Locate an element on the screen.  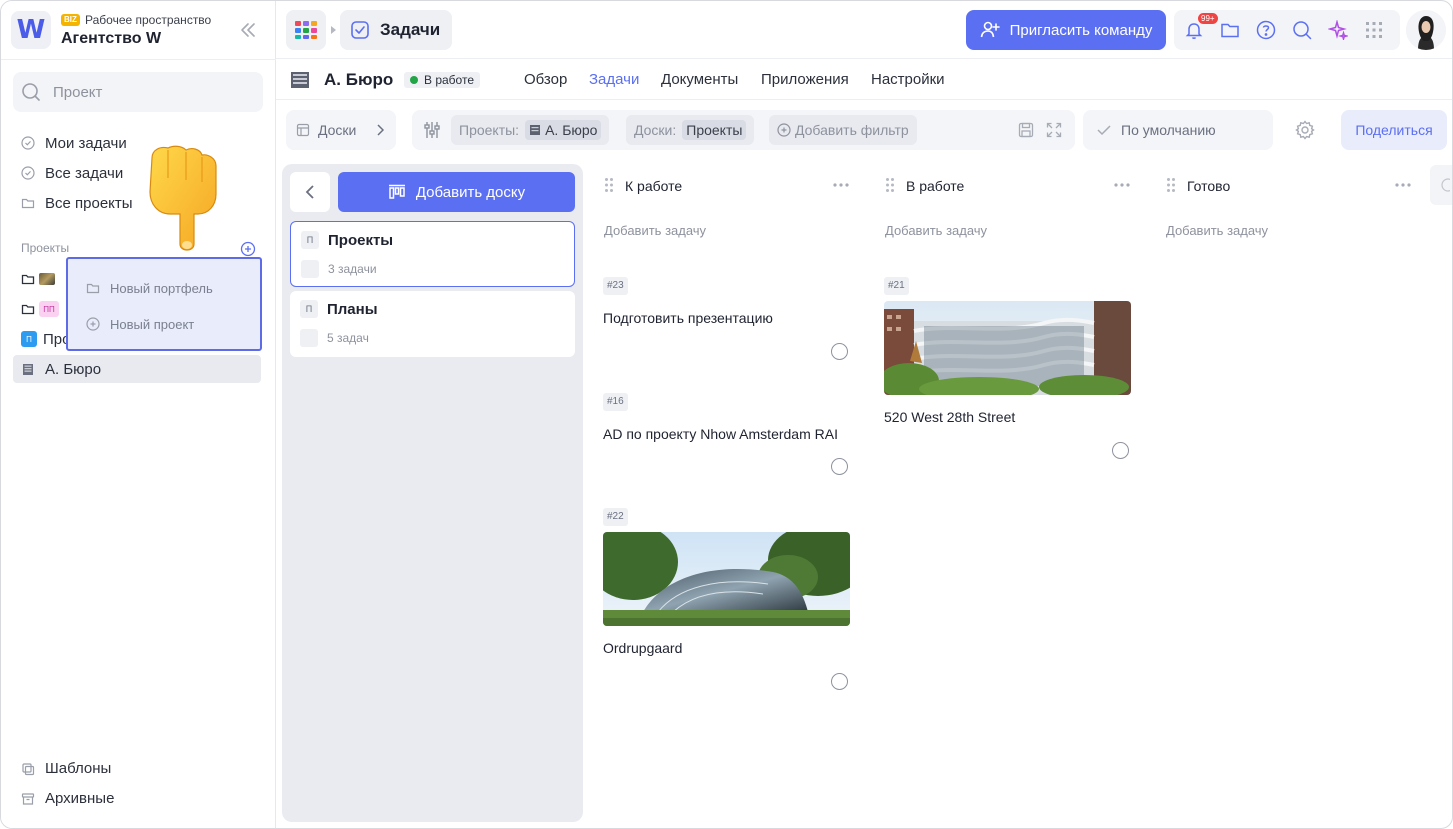
add-column-button is located at coordinates (1441, 185).